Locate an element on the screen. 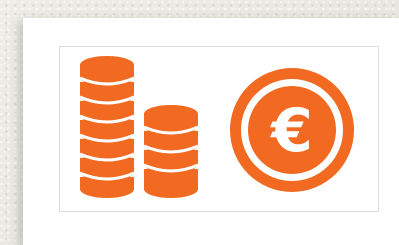 The height and width of the screenshot is (245, 399). euro-symbol: € is located at coordinates (291, 131).